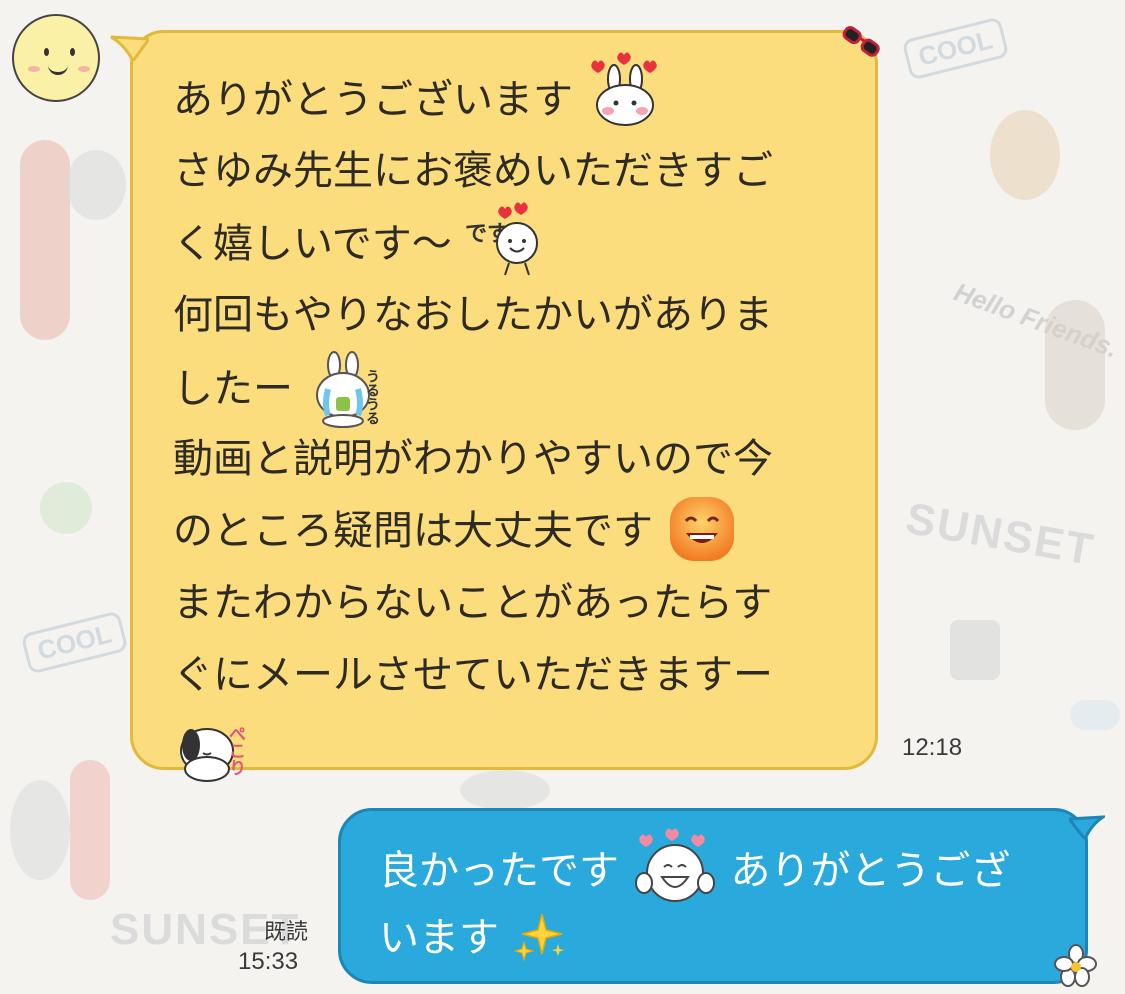 The image size is (1125, 994). Describe the element at coordinates (1076, 968) in the screenshot. I see `flower-icon` at that location.